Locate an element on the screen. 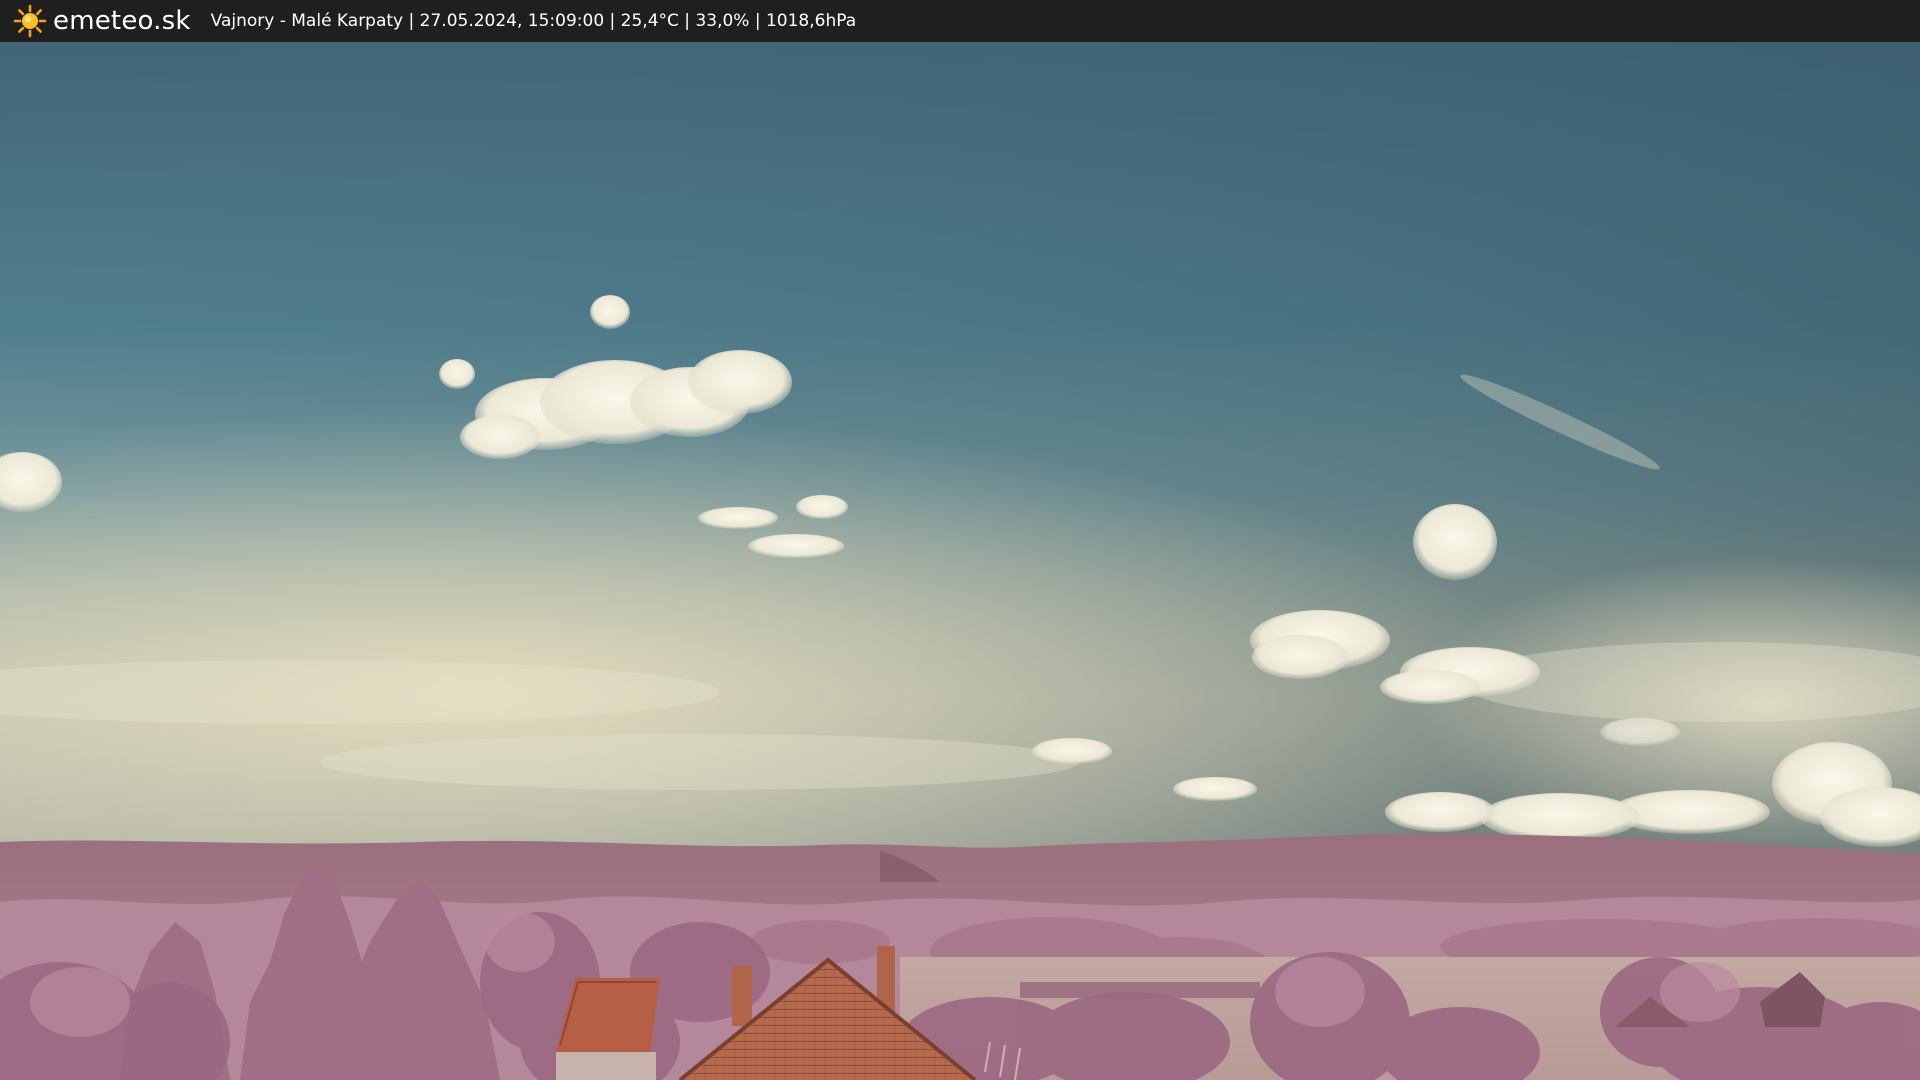 The height and width of the screenshot is (1080, 1920). site-brand: emeteo.sk is located at coordinates (122, 21).